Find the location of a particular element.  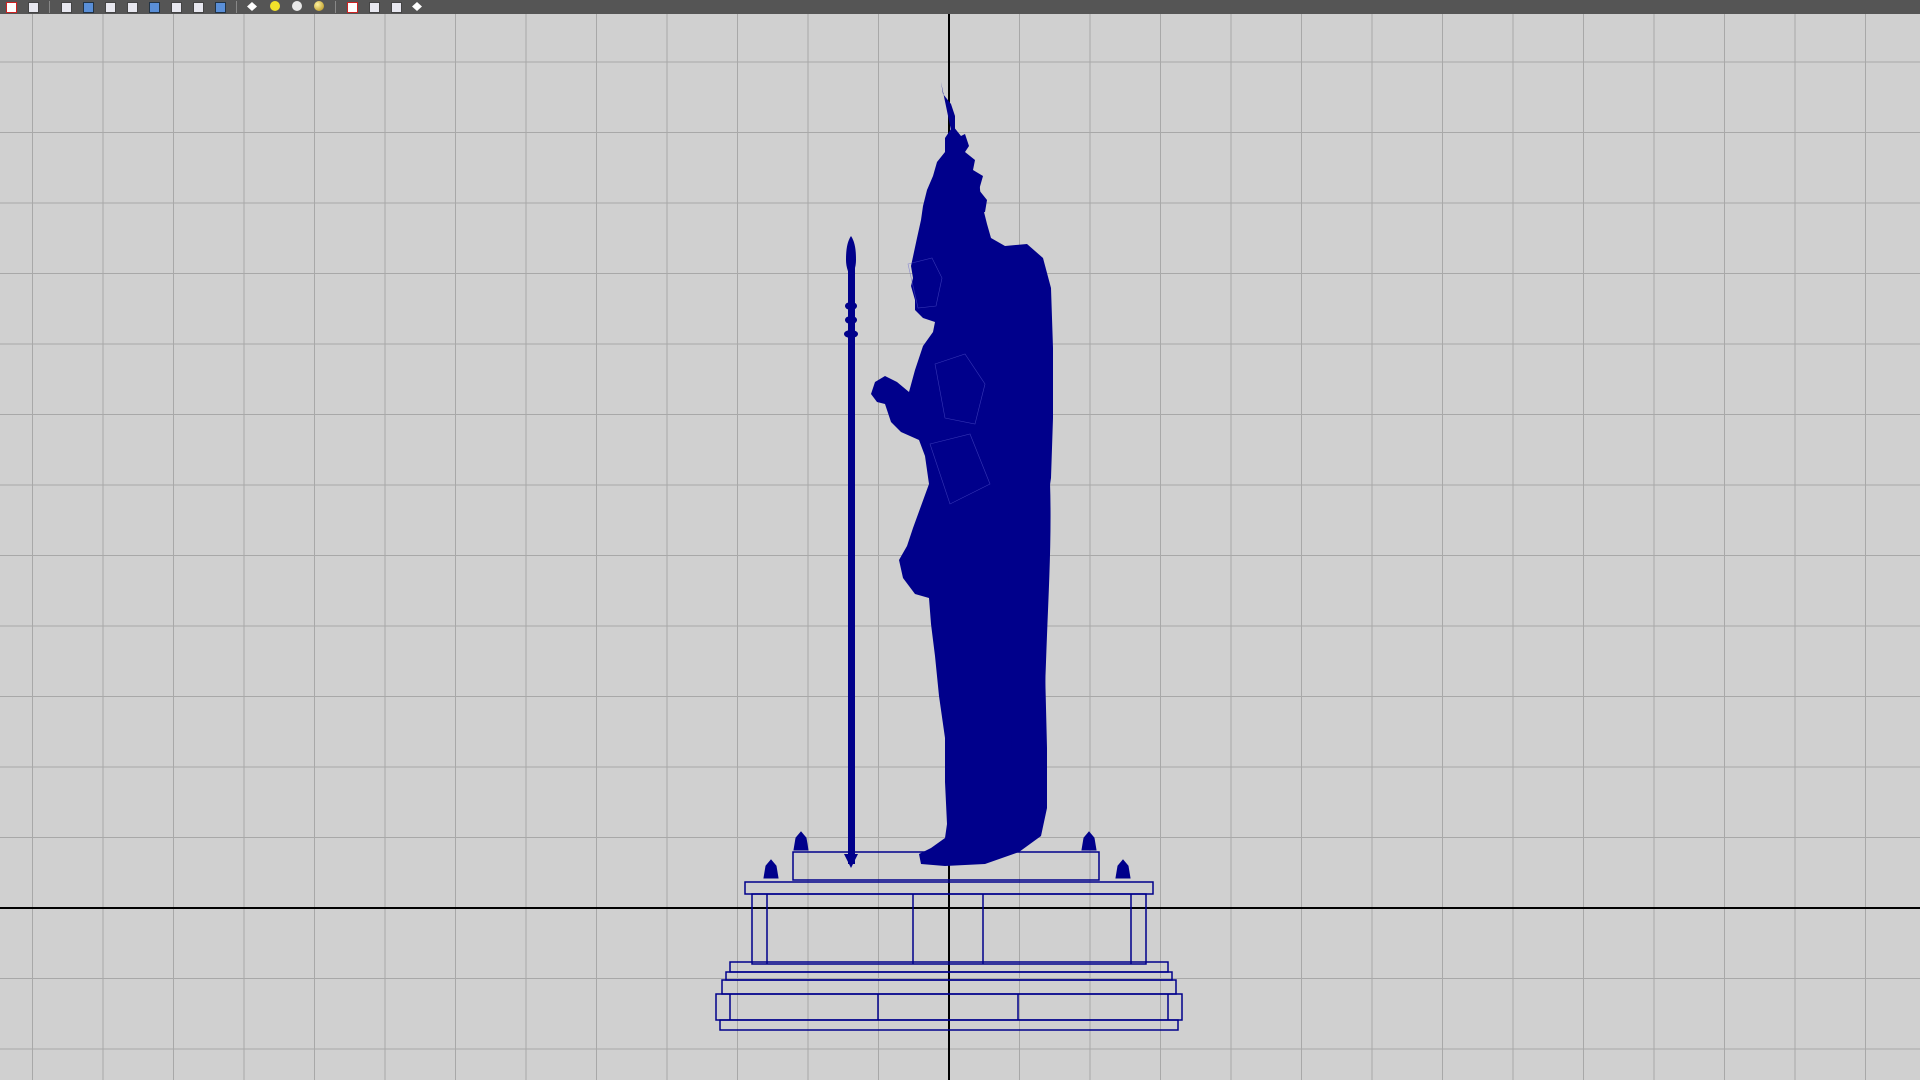

lasso-icon is located at coordinates (33, 7).